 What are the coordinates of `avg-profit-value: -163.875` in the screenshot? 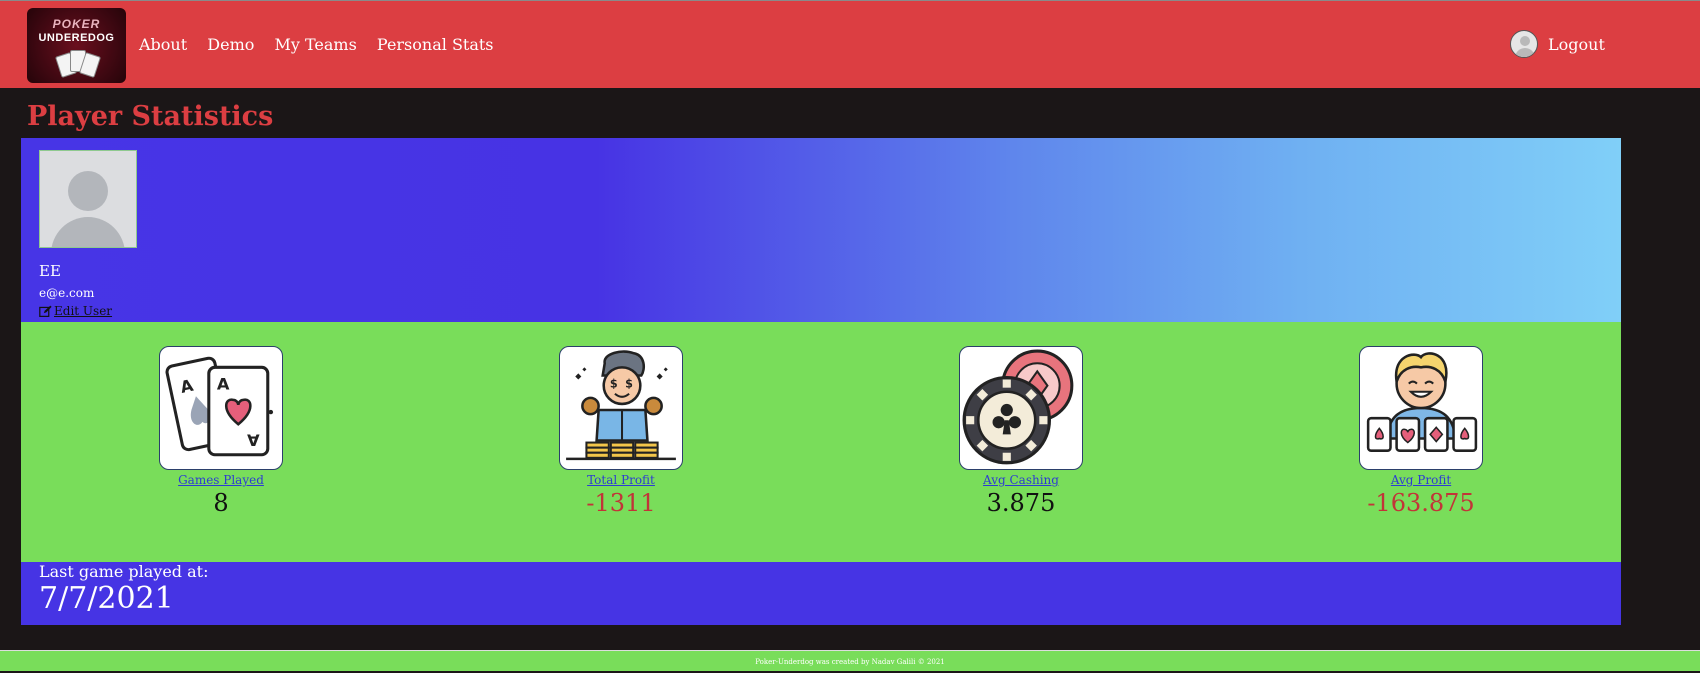 It's located at (1421, 503).